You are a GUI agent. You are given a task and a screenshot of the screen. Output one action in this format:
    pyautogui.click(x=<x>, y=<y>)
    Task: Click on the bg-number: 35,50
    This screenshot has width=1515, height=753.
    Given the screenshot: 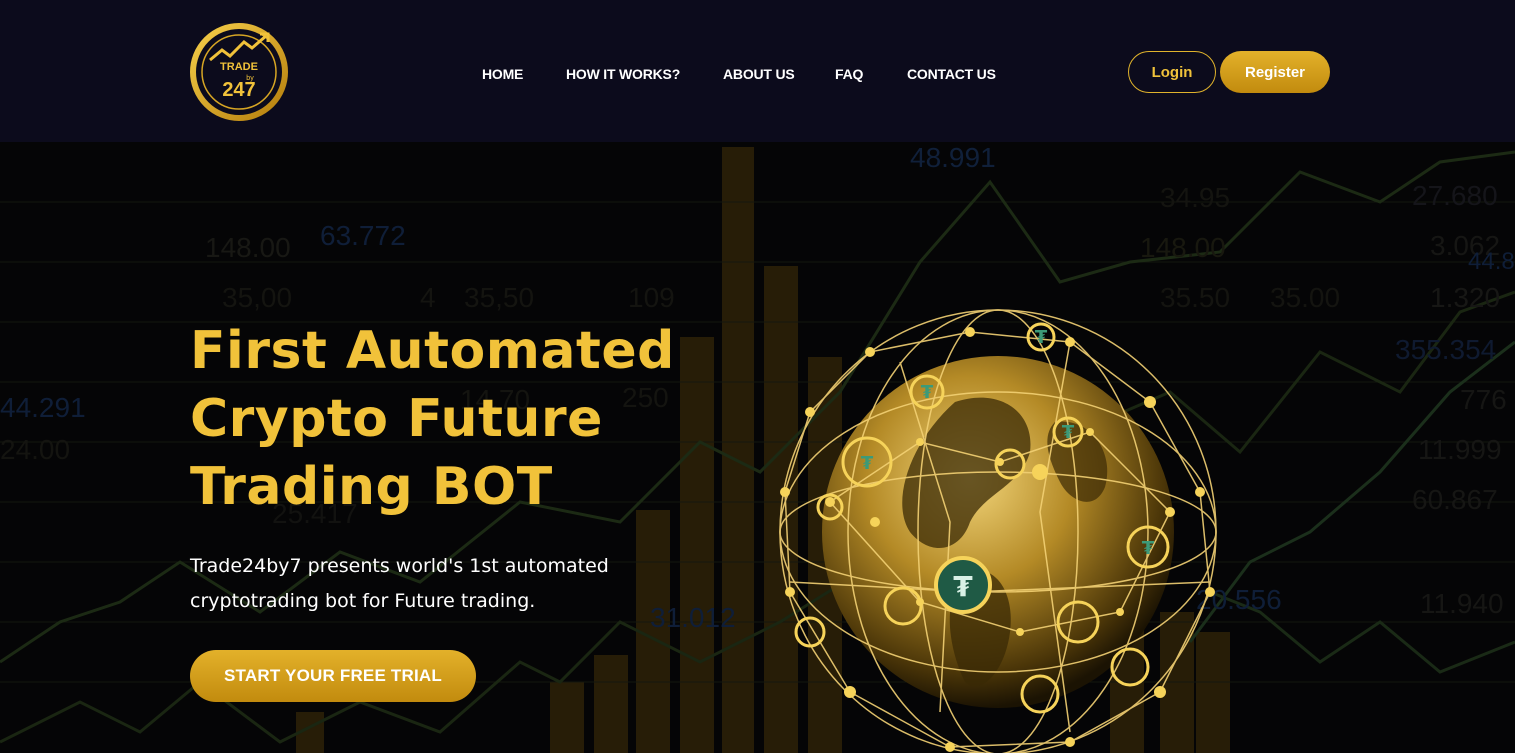 What is the action you would take?
    pyautogui.click(x=499, y=297)
    